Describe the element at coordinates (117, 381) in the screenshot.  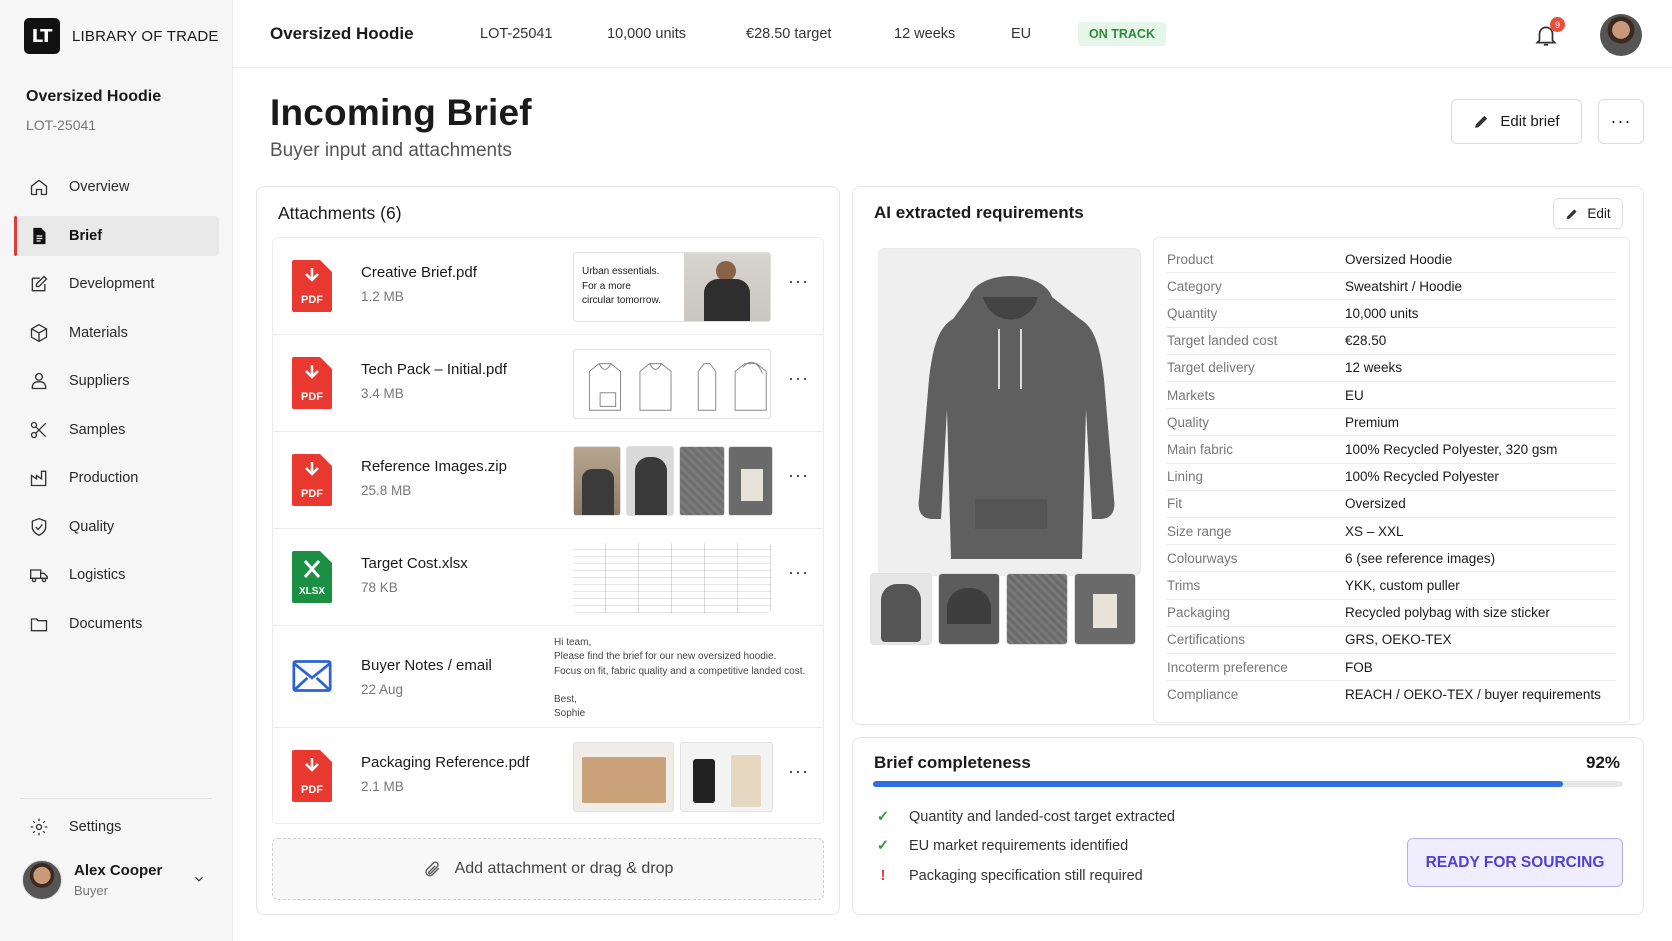
I see `sidebar-item-suppliers: Suppliers` at that location.